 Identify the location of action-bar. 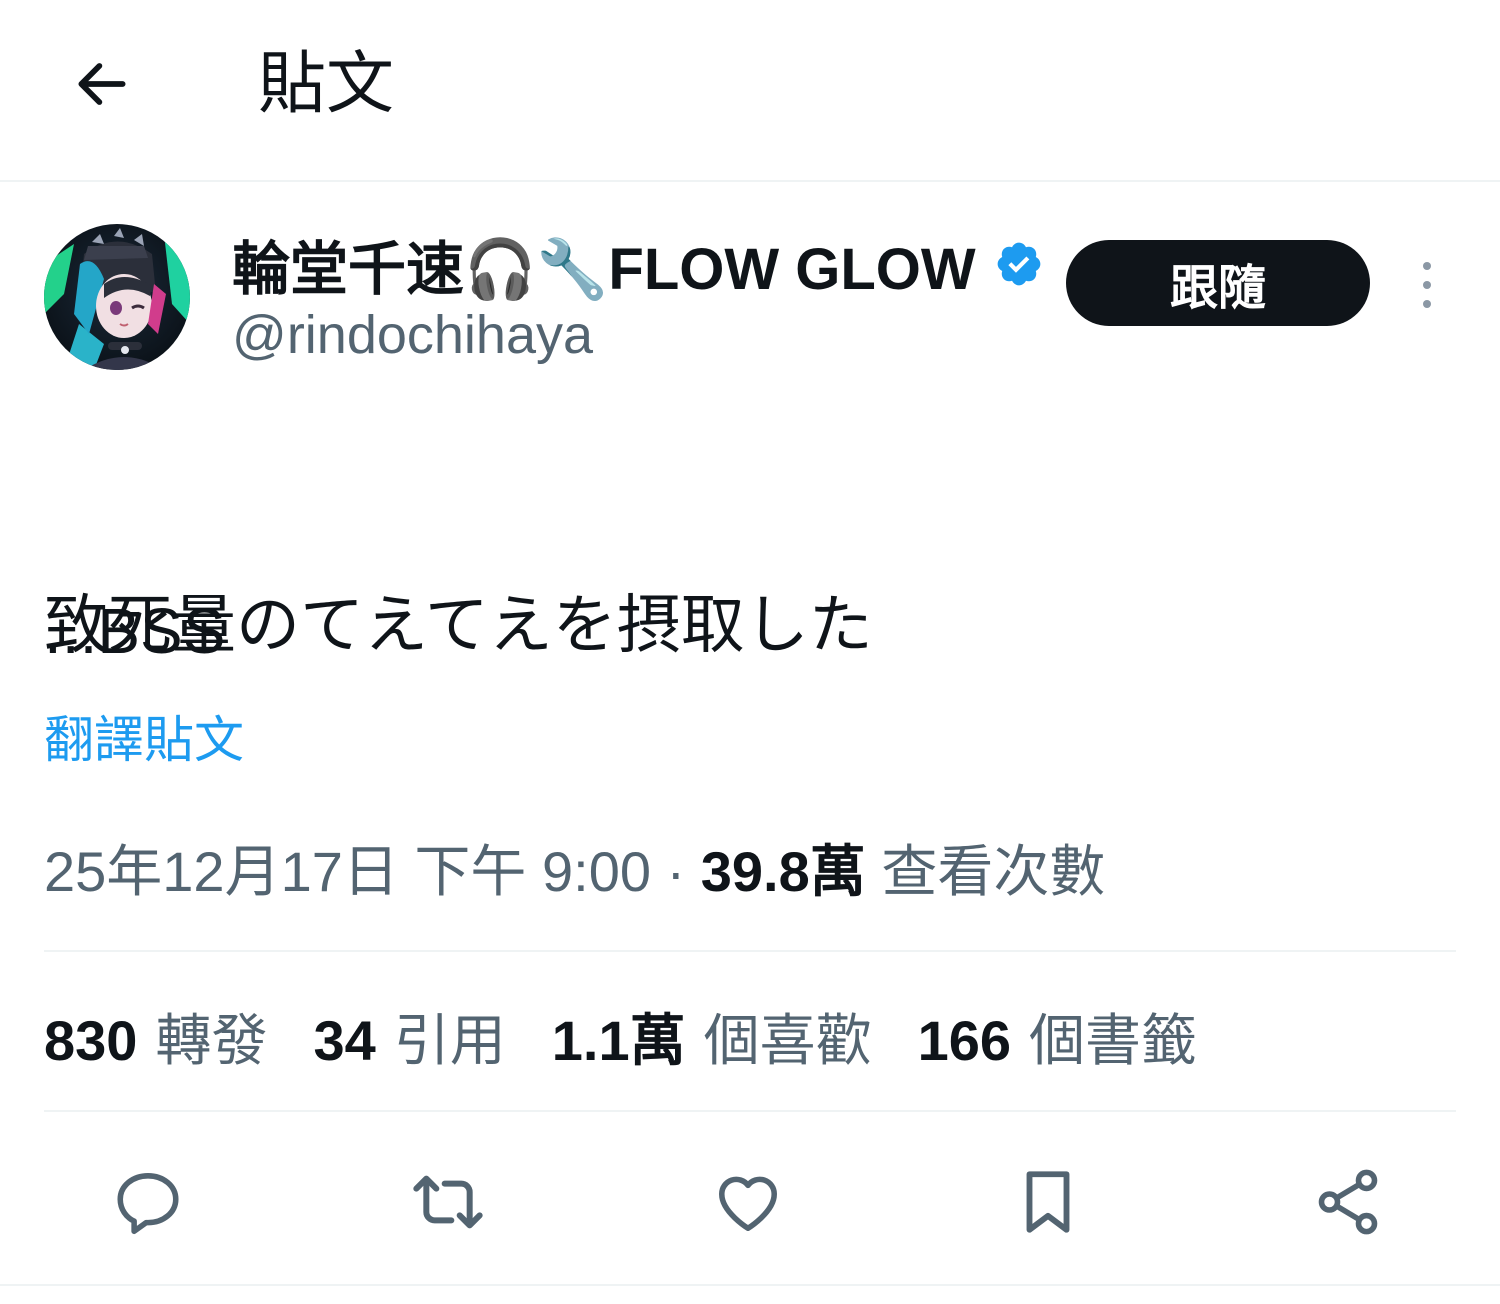
(750, 1200).